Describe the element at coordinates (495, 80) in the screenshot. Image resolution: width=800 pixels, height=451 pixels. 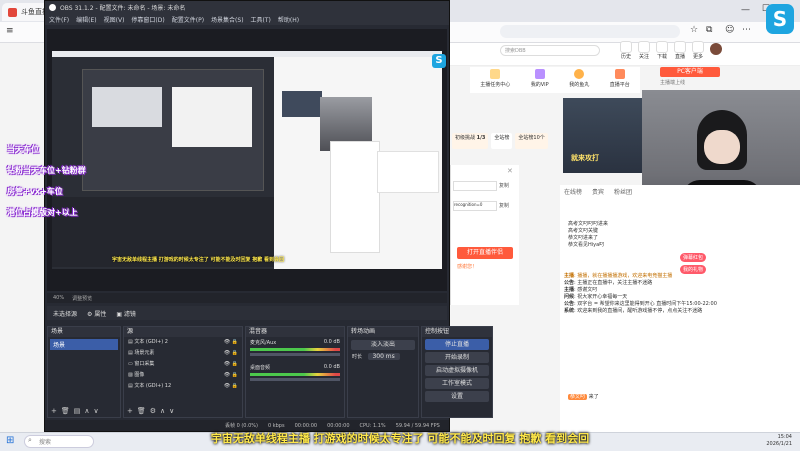
I see `mission-center: 主播任务中心` at that location.